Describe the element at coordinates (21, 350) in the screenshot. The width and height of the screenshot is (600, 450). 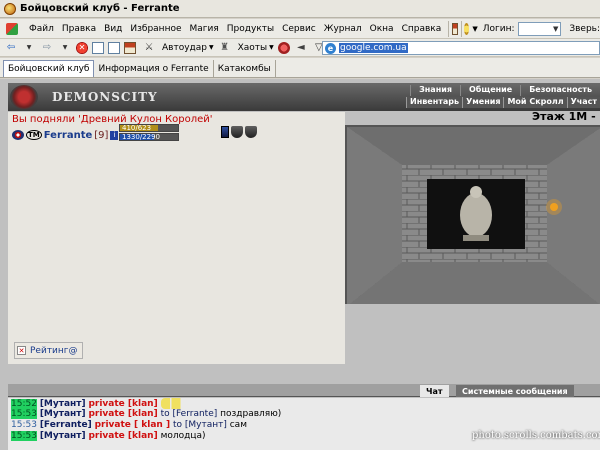
I see `close-icon: ✕` at that location.